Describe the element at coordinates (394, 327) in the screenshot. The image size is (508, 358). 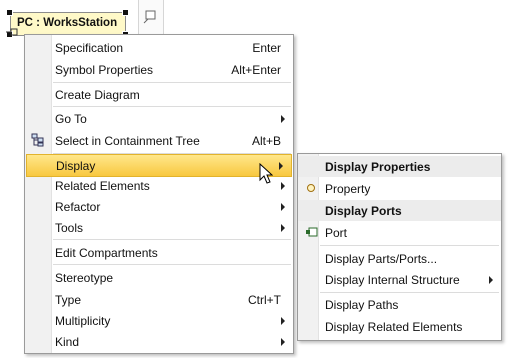
I see `menu-item-label: Display Related Elements` at that location.